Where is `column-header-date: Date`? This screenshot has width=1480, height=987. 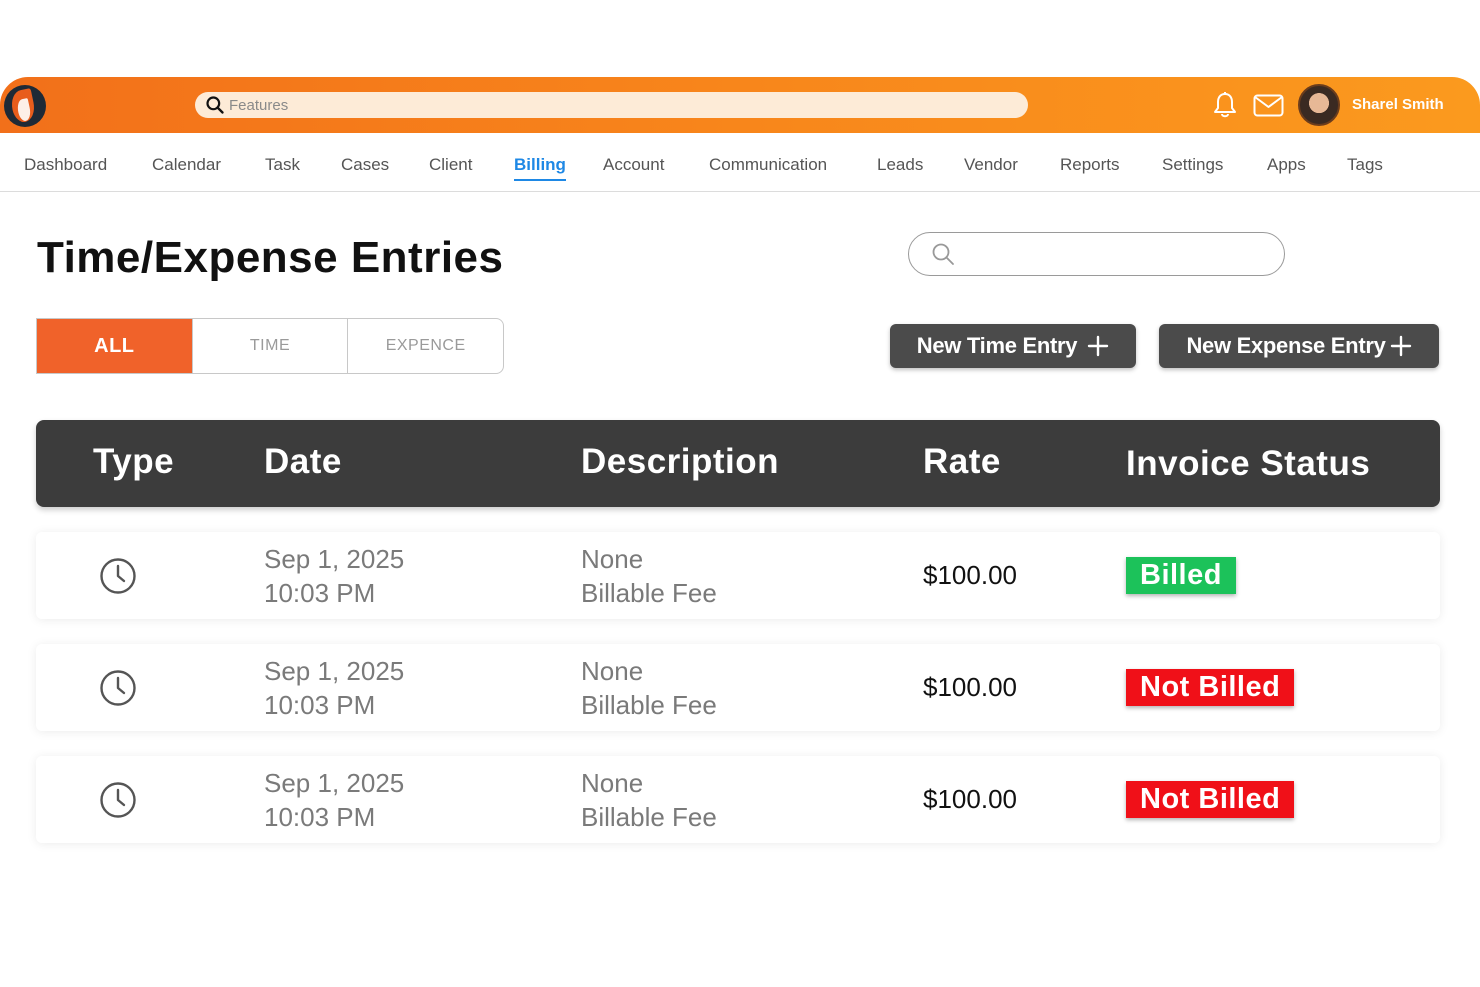 column-header-date: Date is located at coordinates (303, 462).